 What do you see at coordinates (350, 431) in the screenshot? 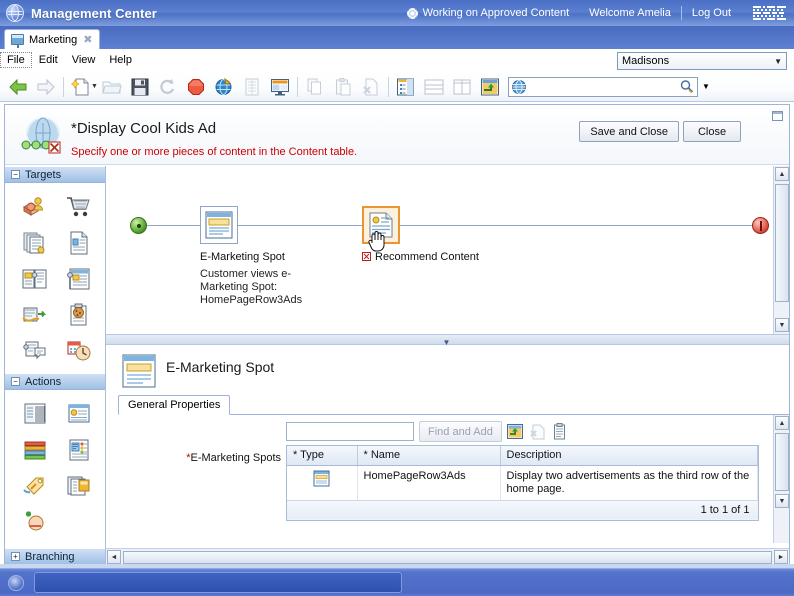
I see `find-input` at bounding box center [350, 431].